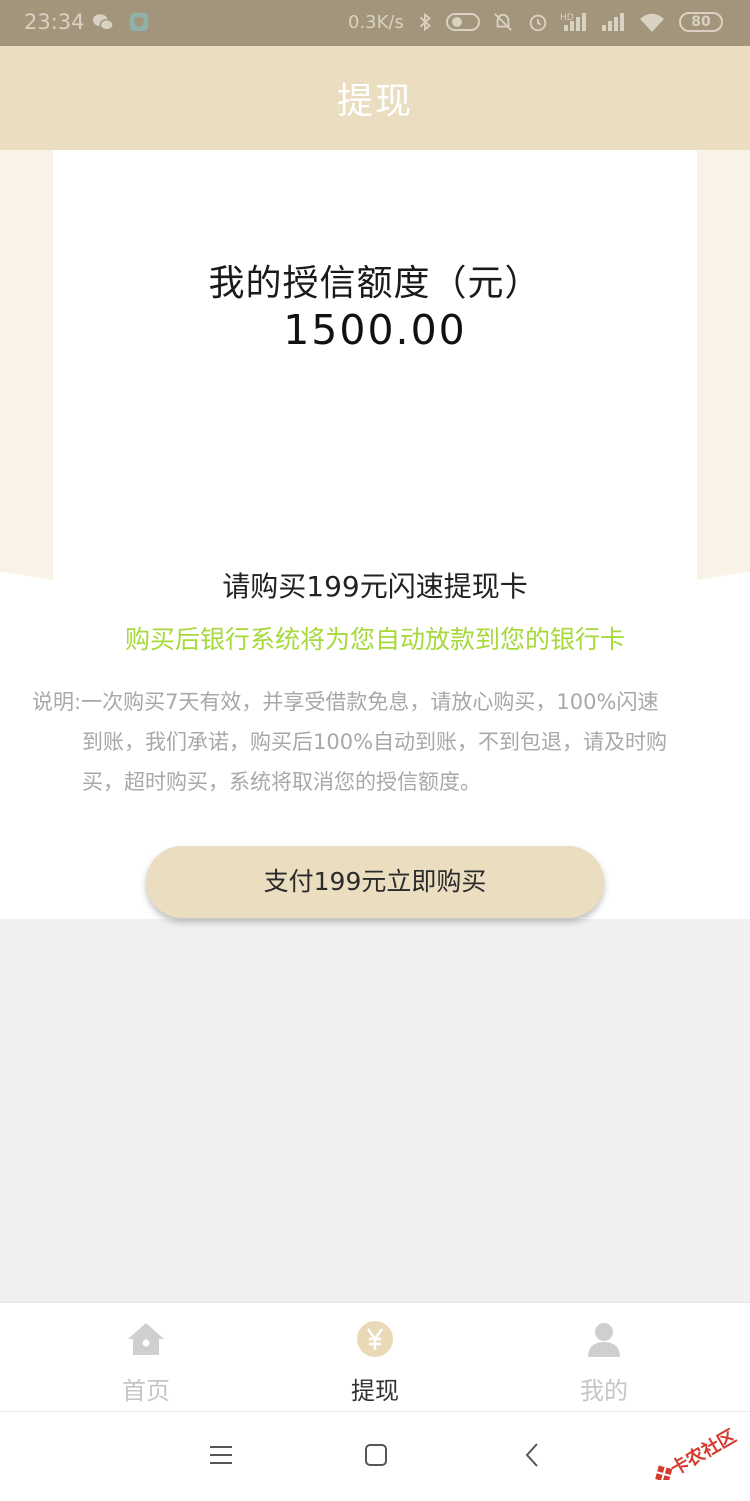 Image resolution: width=750 pixels, height=1501 pixels. I want to click on home-icon, so click(146, 1339).